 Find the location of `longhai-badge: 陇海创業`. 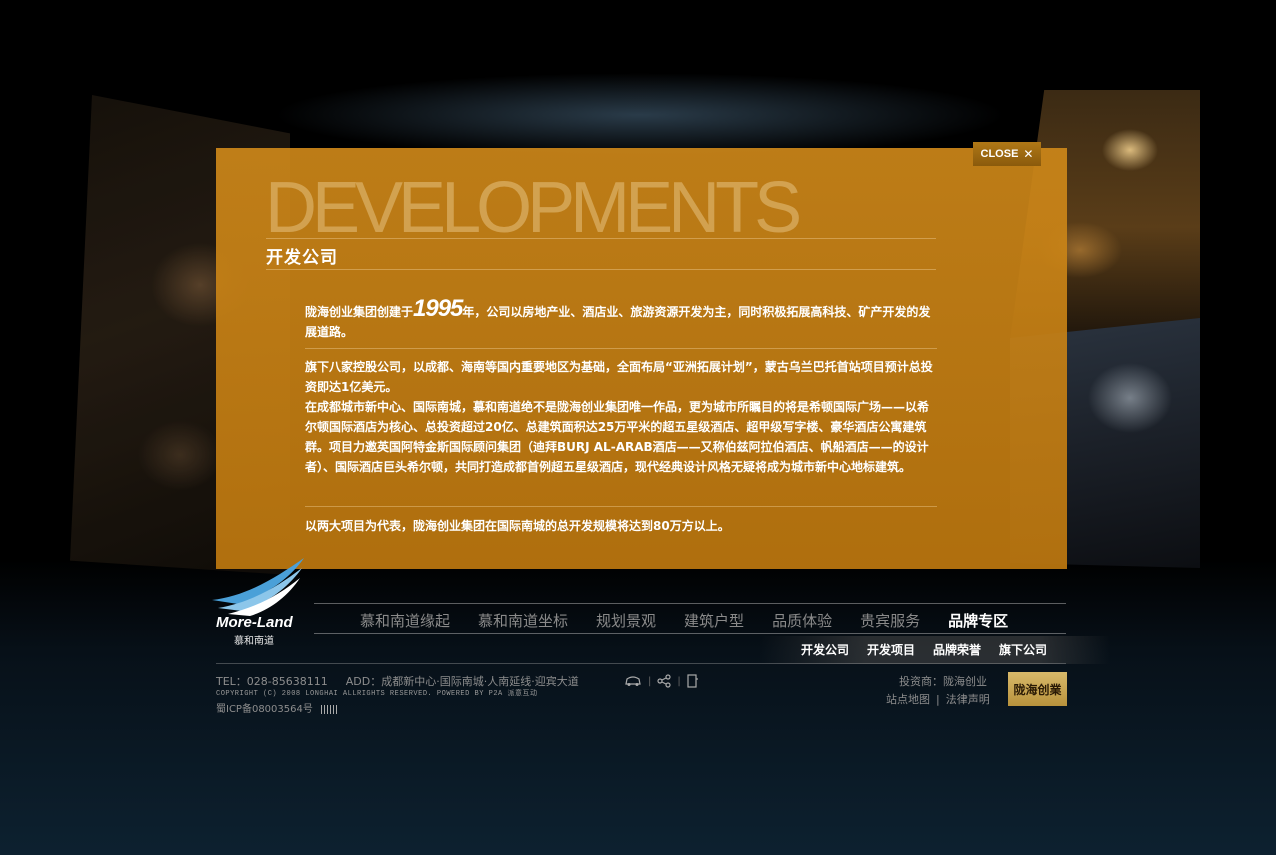

longhai-badge: 陇海创業 is located at coordinates (1037, 689).